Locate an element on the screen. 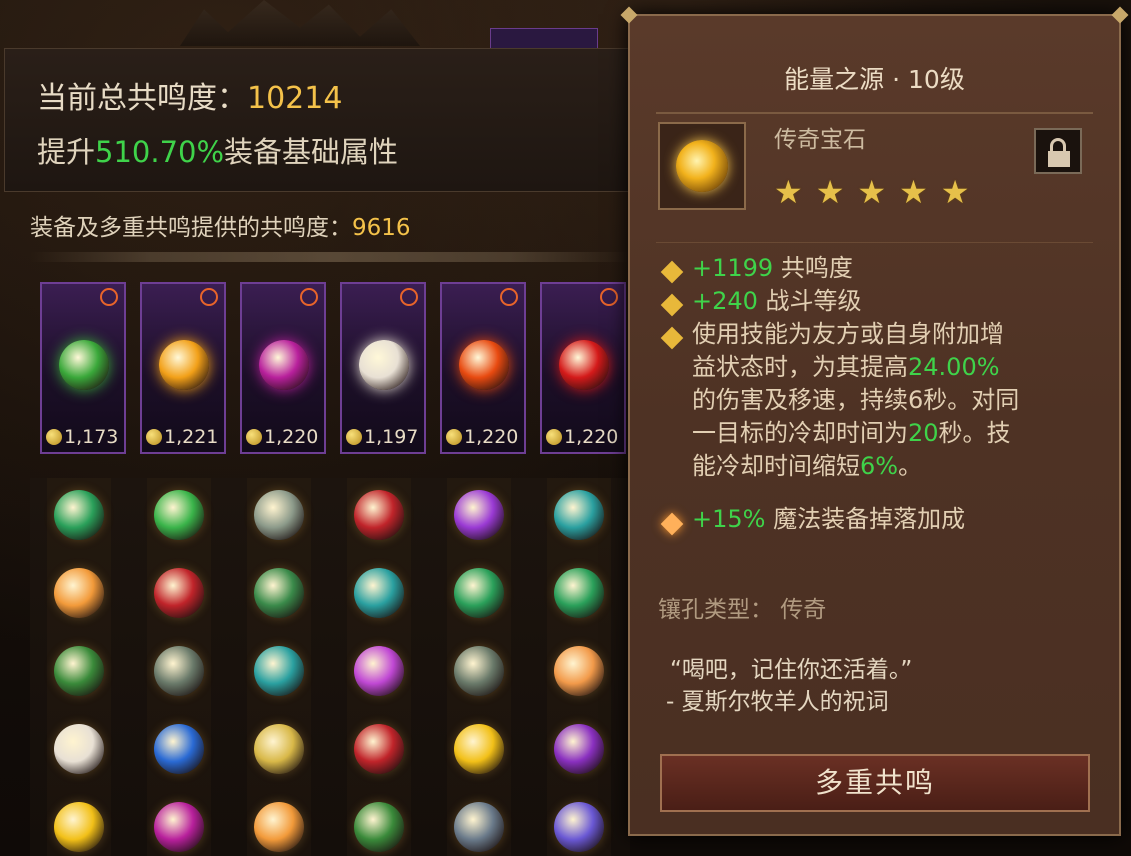 This screenshot has height=856, width=1131. effect-line: 一目标的冷却时间为20秒。技 is located at coordinates (851, 433).